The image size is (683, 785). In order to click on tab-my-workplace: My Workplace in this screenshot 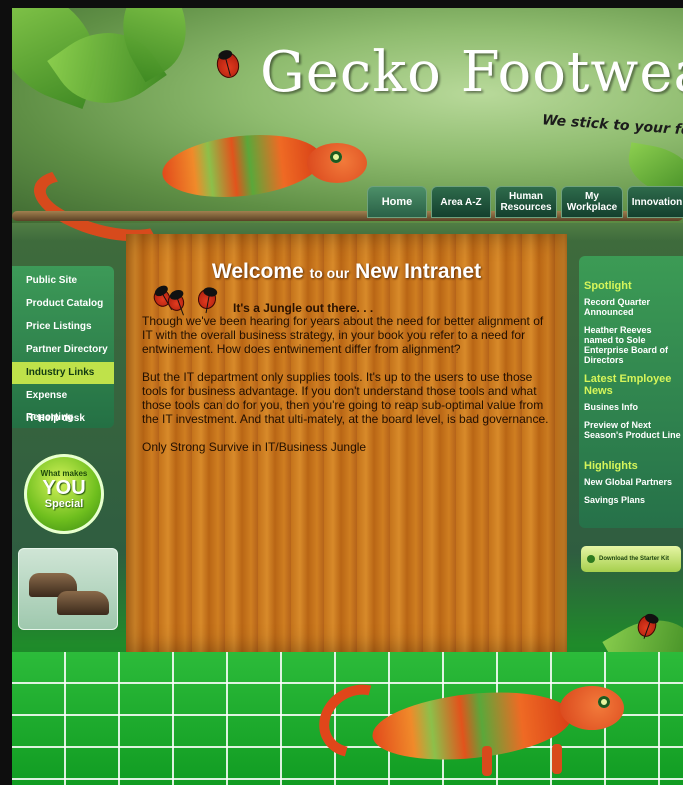, I will do `click(592, 202)`.